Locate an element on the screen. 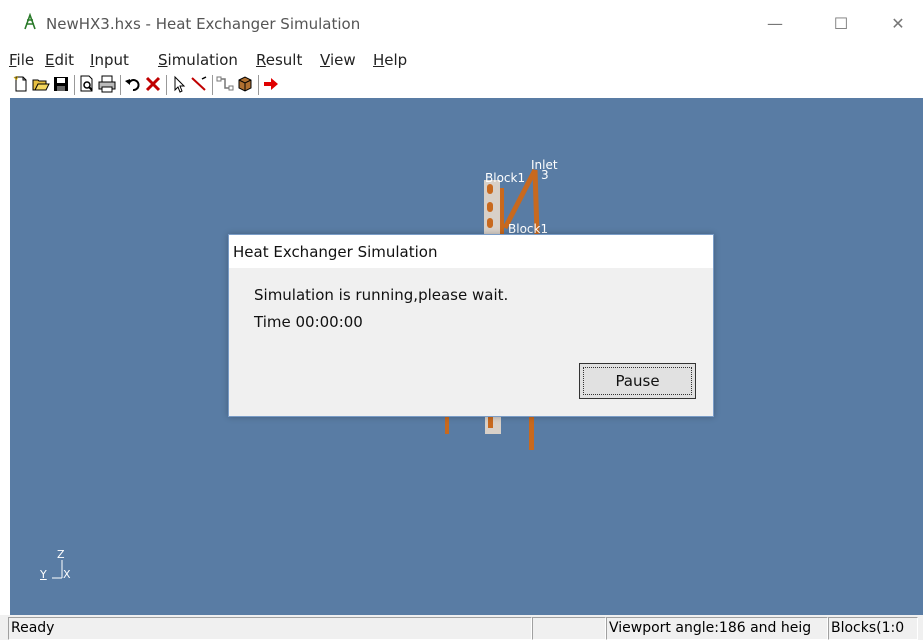  save-icon is located at coordinates (61, 84).